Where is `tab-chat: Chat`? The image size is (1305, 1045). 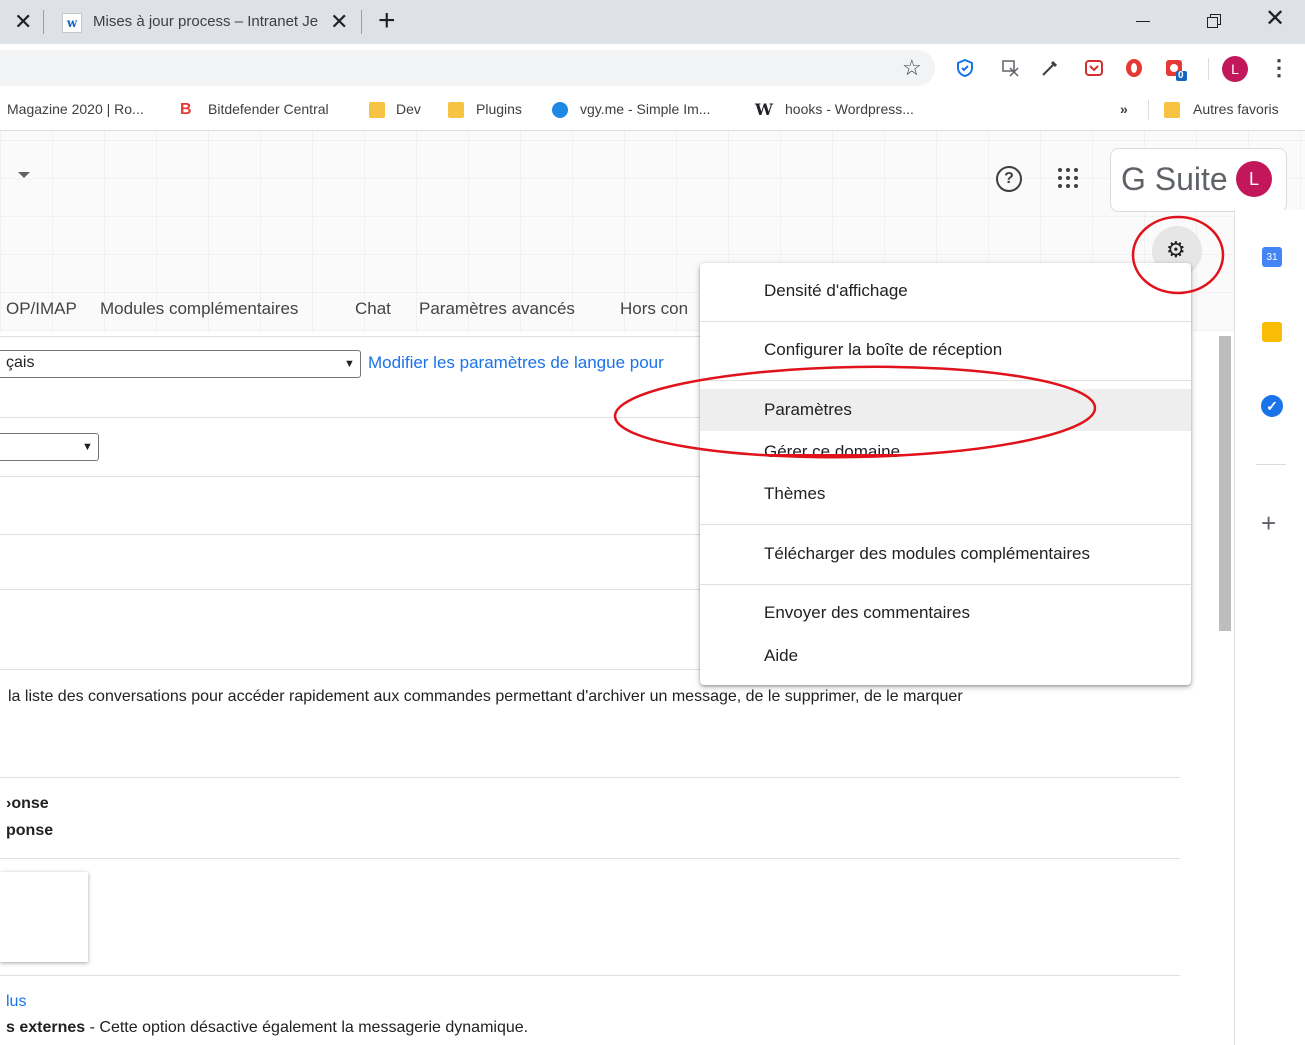
tab-chat: Chat is located at coordinates (373, 309).